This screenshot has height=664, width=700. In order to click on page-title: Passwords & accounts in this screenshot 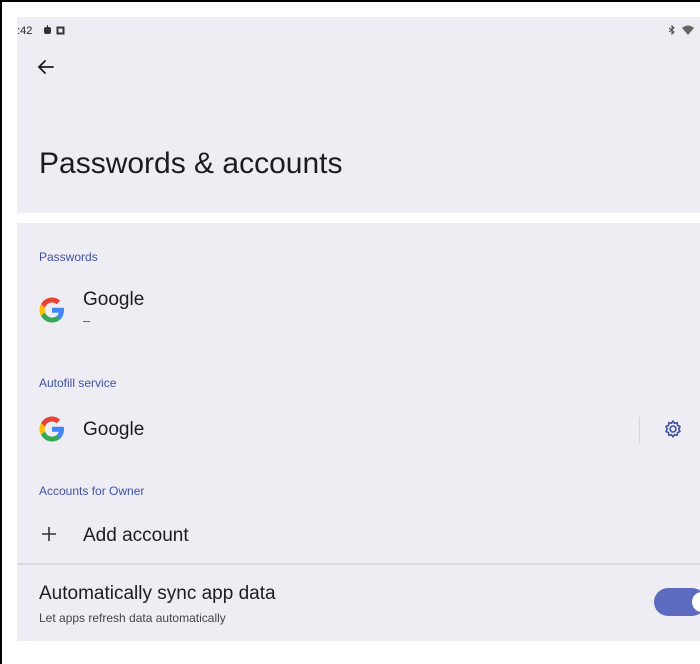, I will do `click(191, 163)`.